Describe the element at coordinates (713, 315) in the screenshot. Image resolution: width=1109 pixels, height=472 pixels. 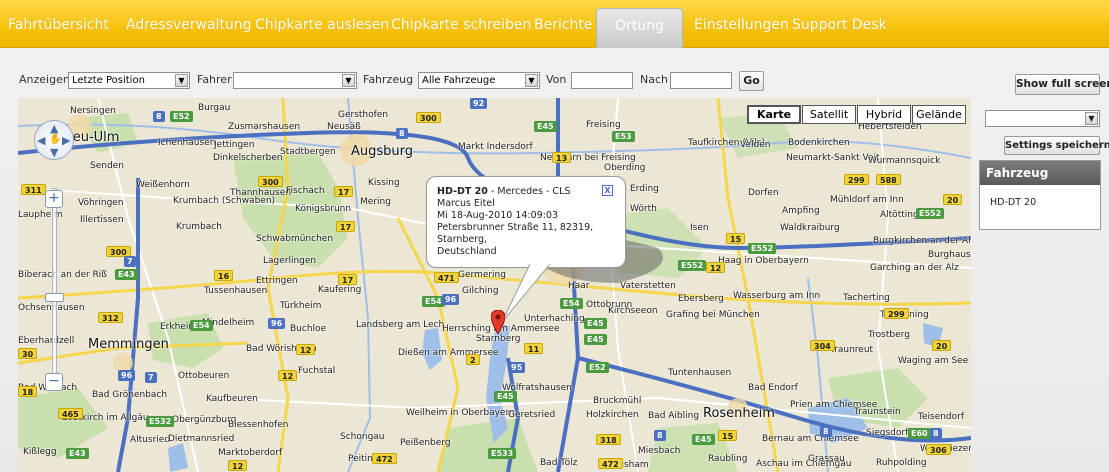
I see `place-label: Grafing bei München` at that location.